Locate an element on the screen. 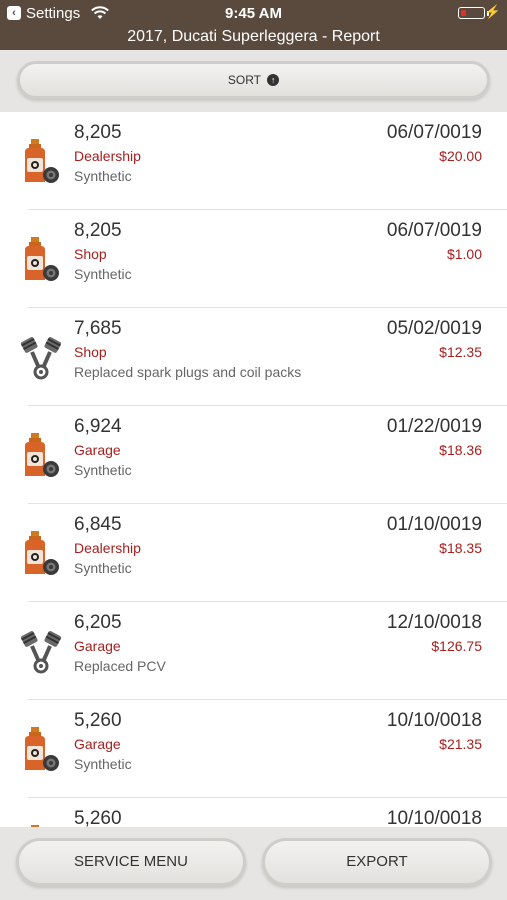  mileage: 7,685 is located at coordinates (98, 328).